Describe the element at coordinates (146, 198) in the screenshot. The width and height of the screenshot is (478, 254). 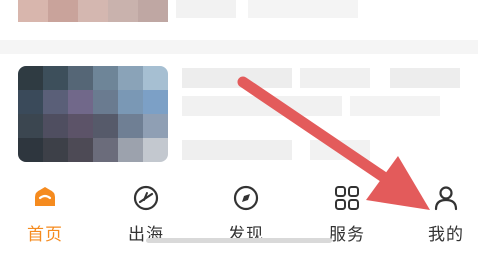
I see `compass-sail-icon` at that location.